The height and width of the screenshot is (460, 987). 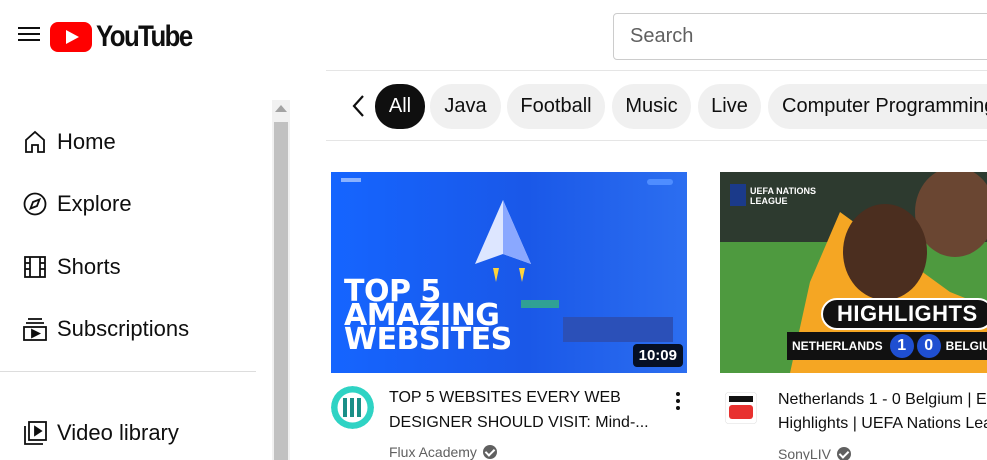 What do you see at coordinates (128, 267) in the screenshot?
I see `sidebar-item-shorts: Shorts` at bounding box center [128, 267].